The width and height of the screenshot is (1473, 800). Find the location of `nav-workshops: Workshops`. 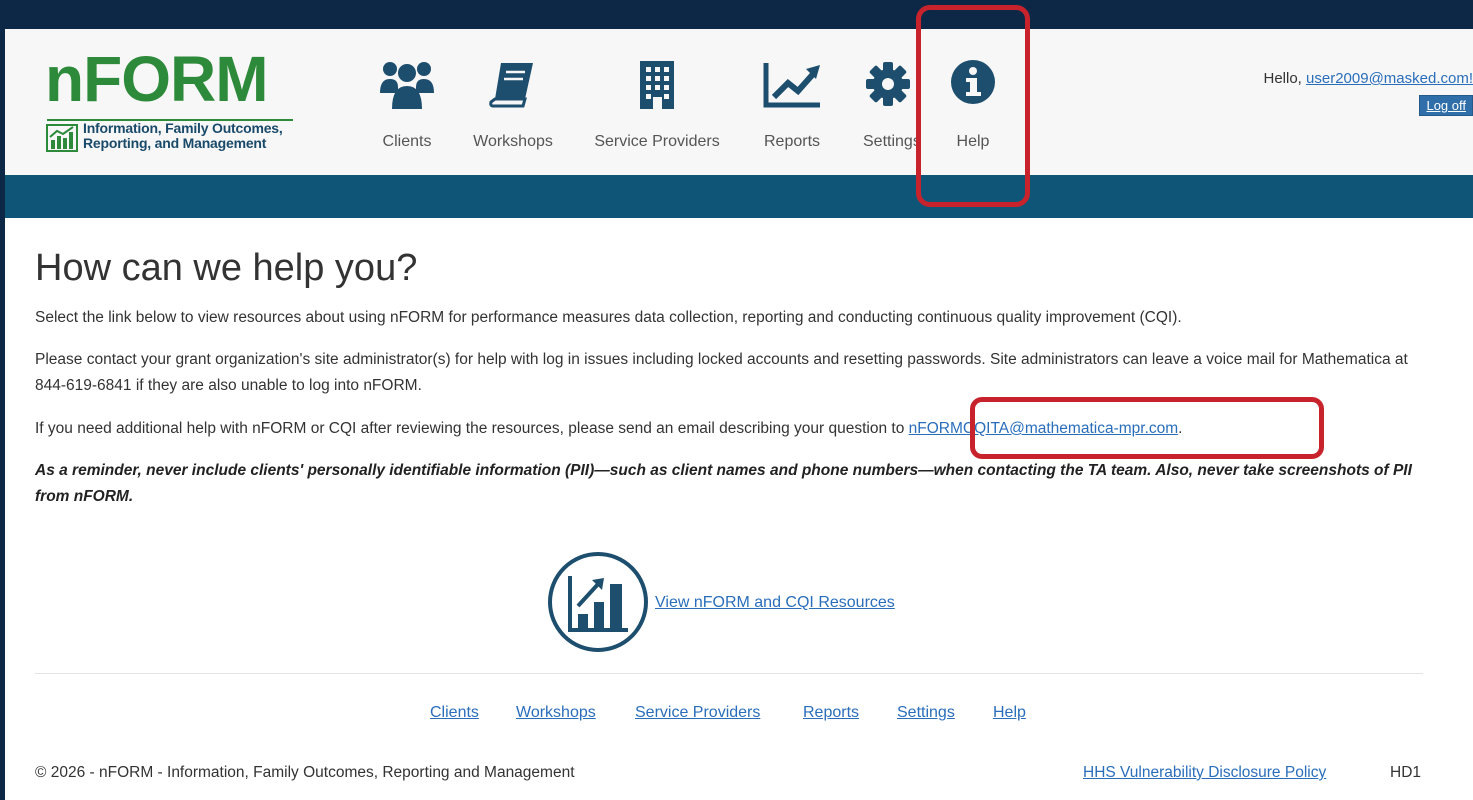

nav-workshops: Workshops is located at coordinates (513, 102).